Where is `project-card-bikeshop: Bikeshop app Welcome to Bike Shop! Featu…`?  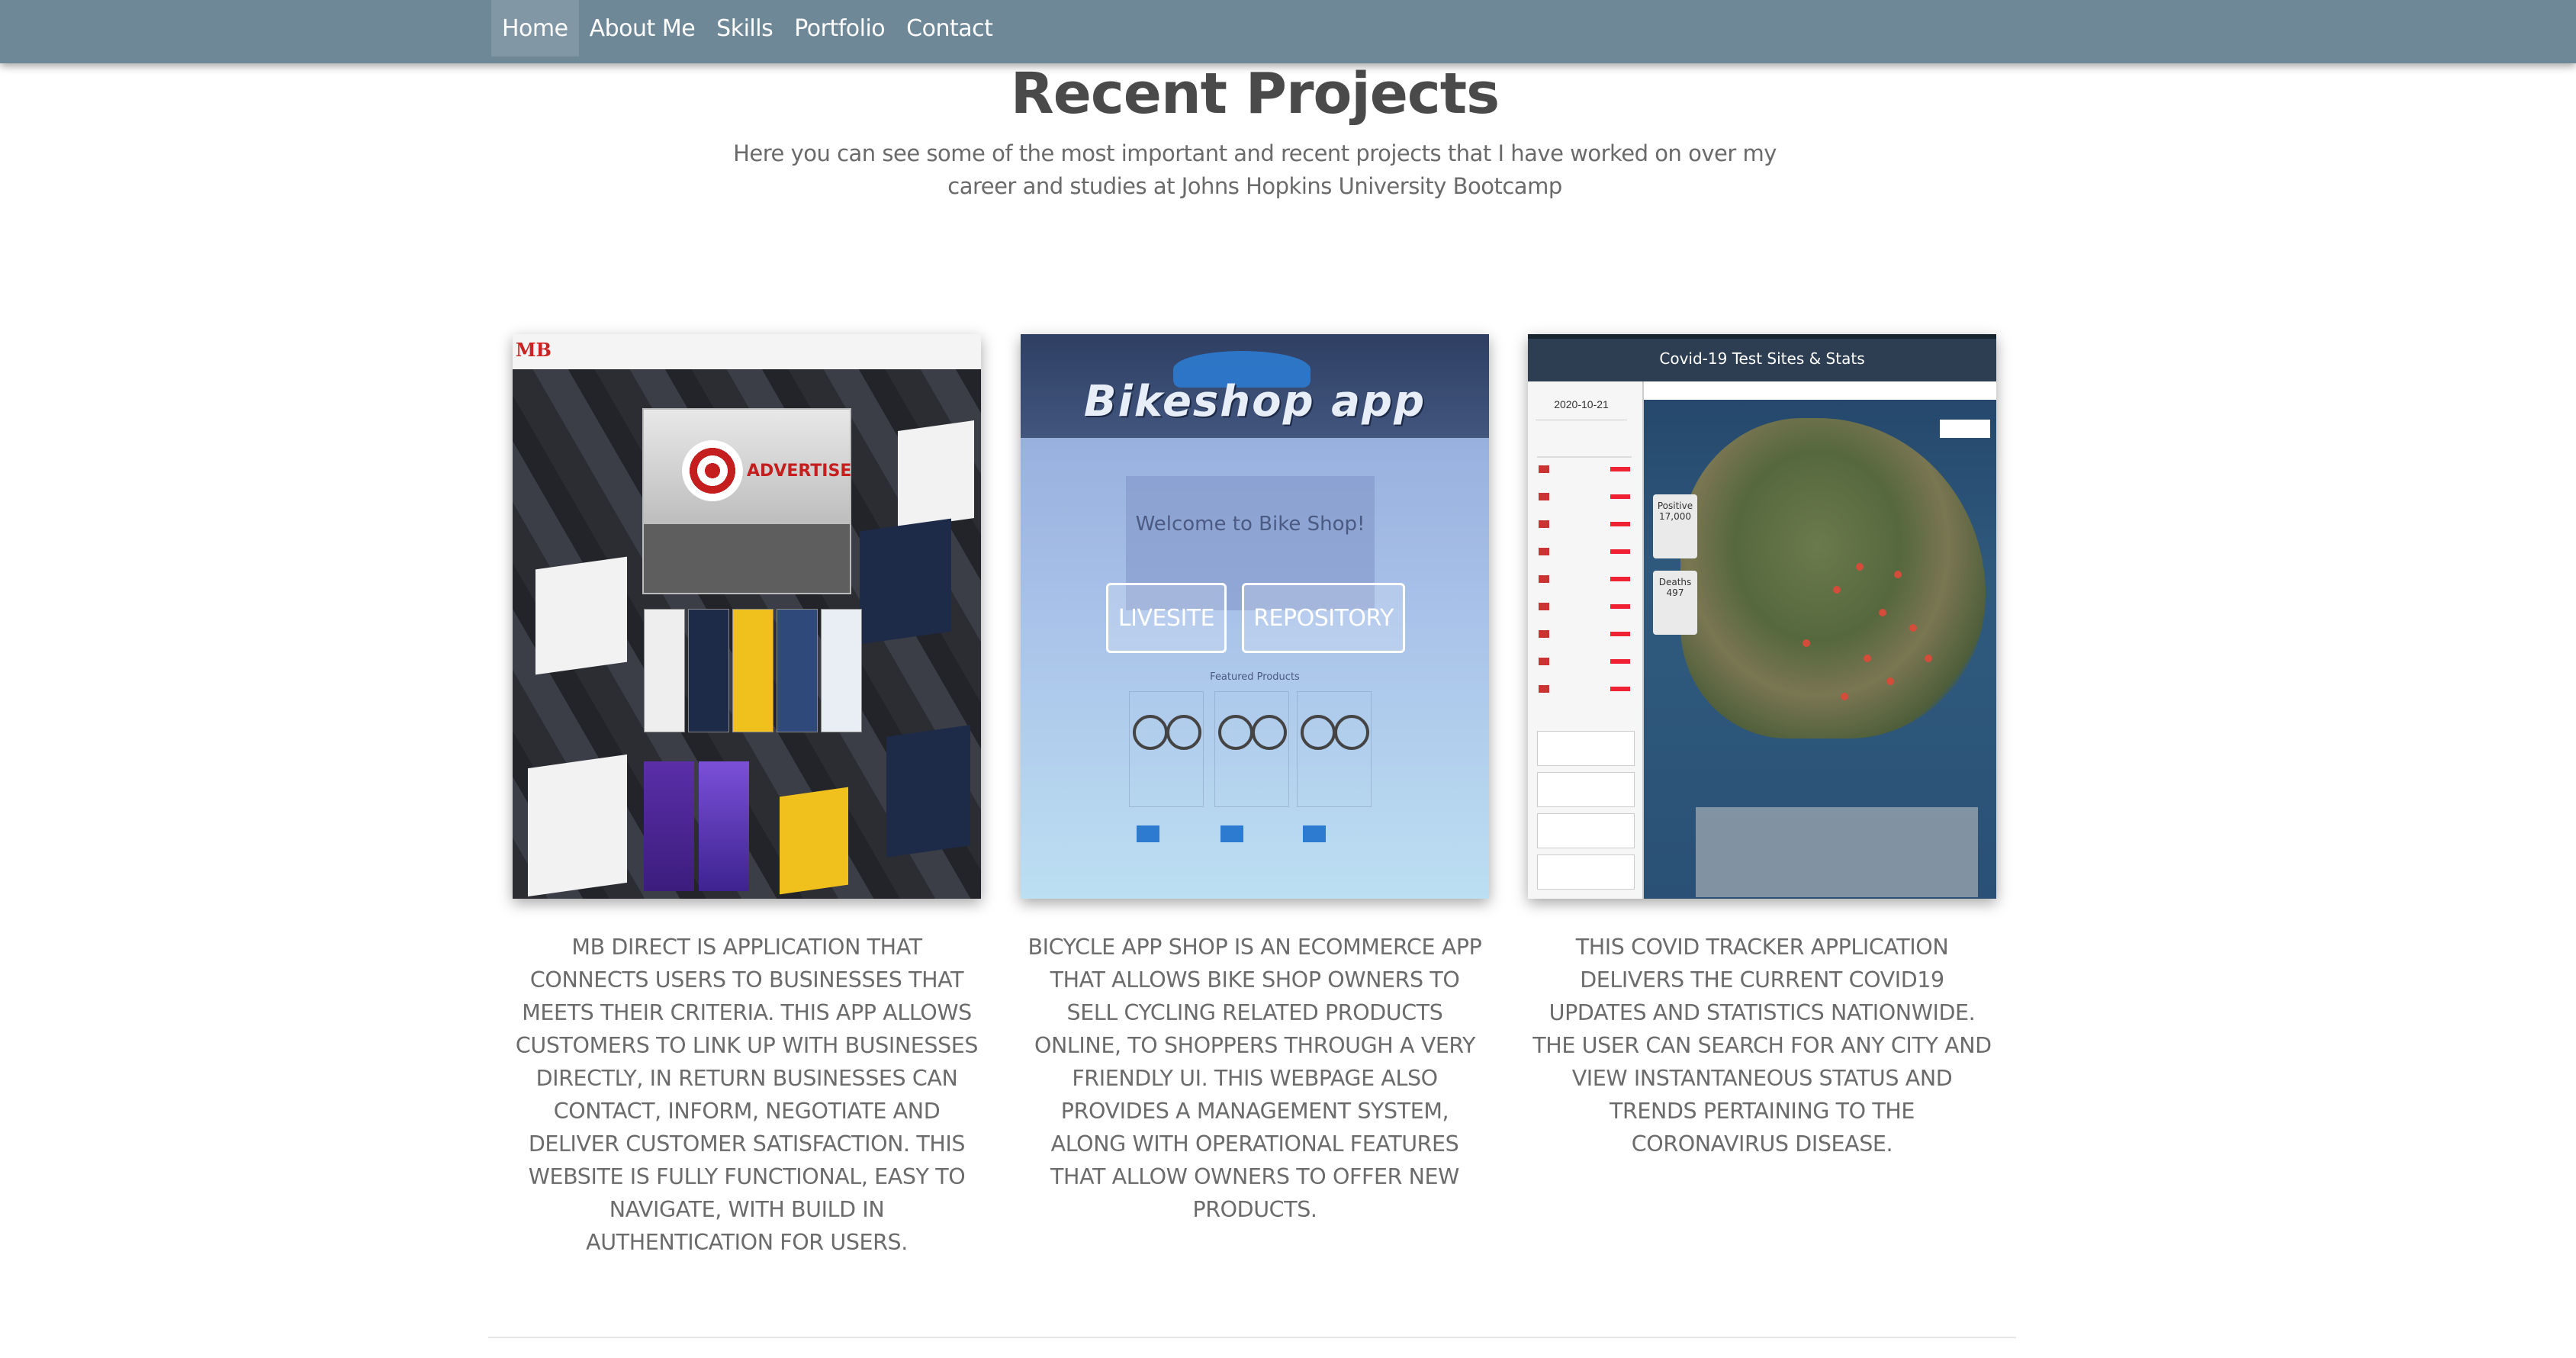 project-card-bikeshop: Bikeshop app Welcome to Bike Shop! Featu… is located at coordinates (1255, 780).